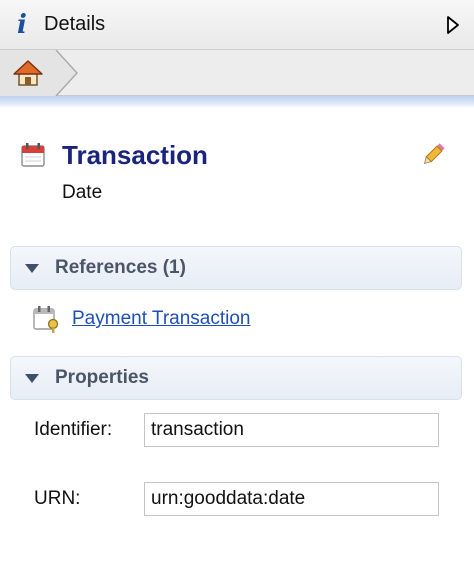 The height and width of the screenshot is (588, 474). Describe the element at coordinates (236, 268) in the screenshot. I see `references-section-header: References (1)` at that location.